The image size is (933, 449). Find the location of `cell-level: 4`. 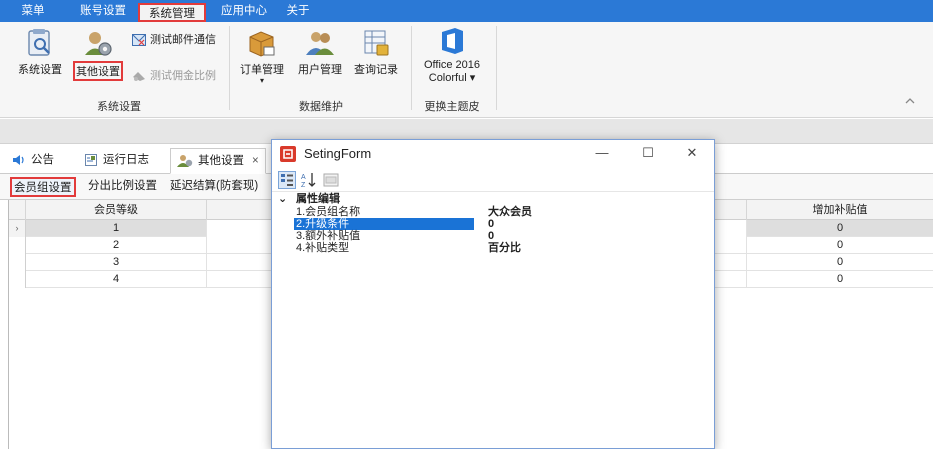

cell-level: 4 is located at coordinates (116, 279).